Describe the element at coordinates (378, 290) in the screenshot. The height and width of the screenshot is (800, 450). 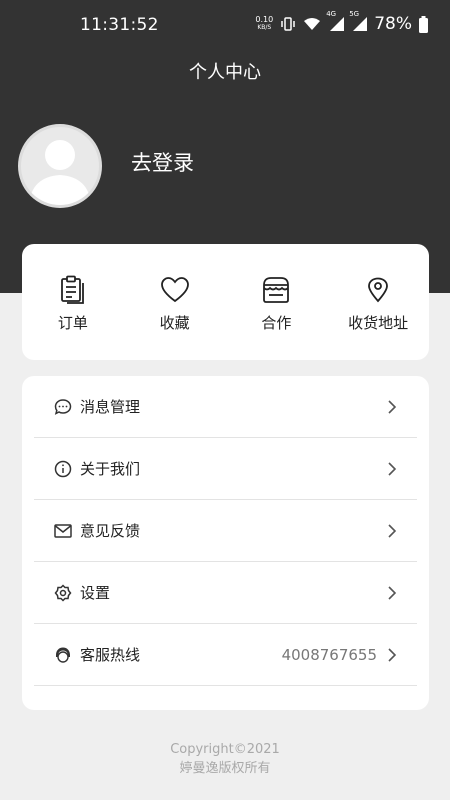
I see `location-pin-icon` at that location.